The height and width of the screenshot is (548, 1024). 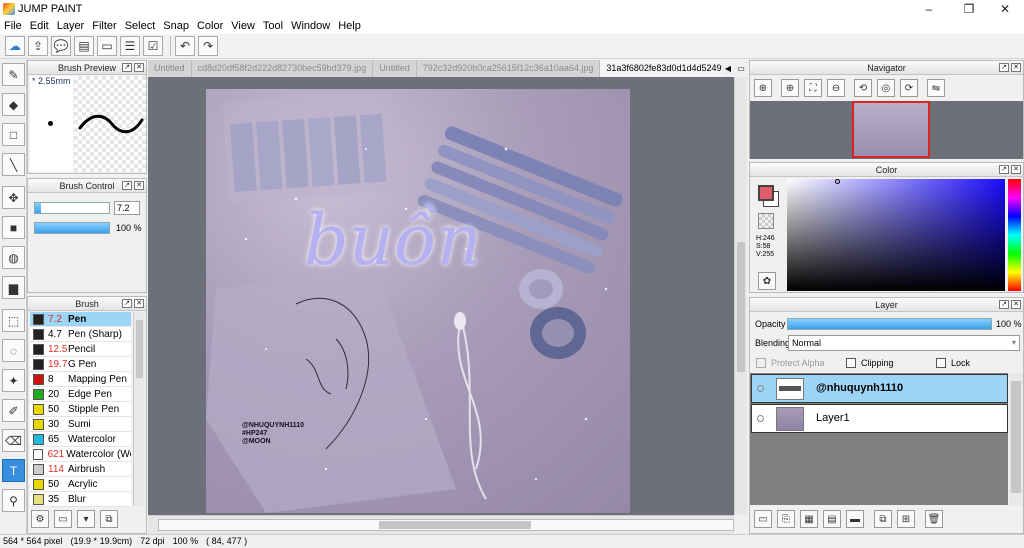 What do you see at coordinates (185, 46) in the screenshot?
I see `undo-icon: ↶` at bounding box center [185, 46].